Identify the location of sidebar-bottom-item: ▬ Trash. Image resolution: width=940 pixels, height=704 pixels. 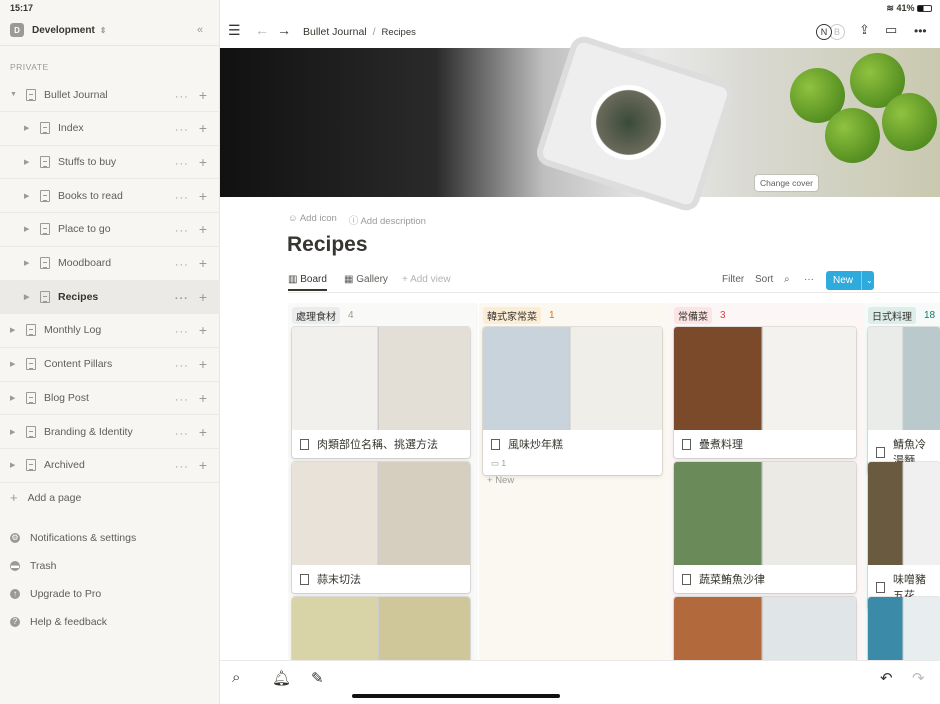
(33, 566).